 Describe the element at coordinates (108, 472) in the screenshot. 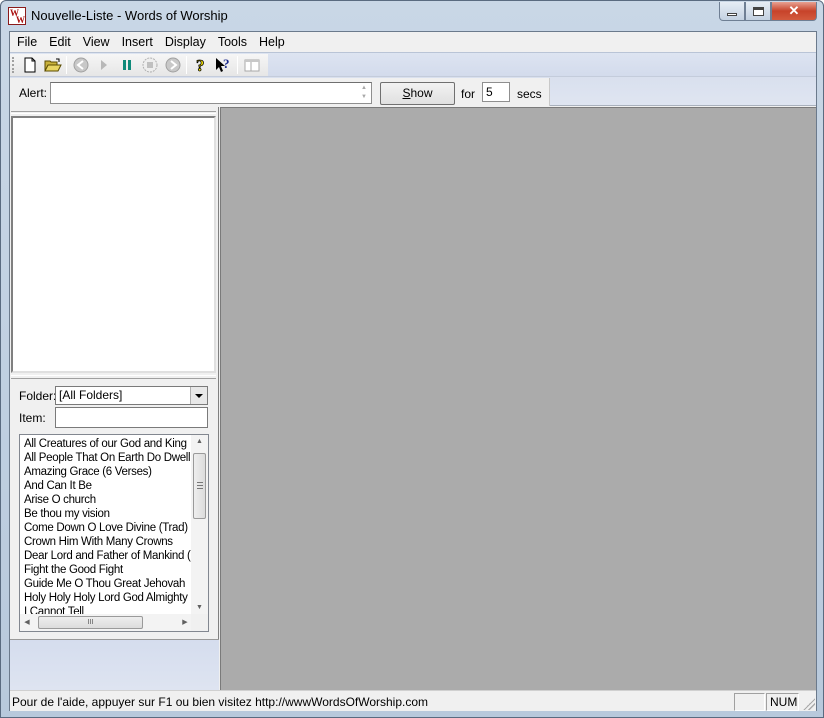

I see `song-list-item: Amazing Grace (6 Verses)` at that location.